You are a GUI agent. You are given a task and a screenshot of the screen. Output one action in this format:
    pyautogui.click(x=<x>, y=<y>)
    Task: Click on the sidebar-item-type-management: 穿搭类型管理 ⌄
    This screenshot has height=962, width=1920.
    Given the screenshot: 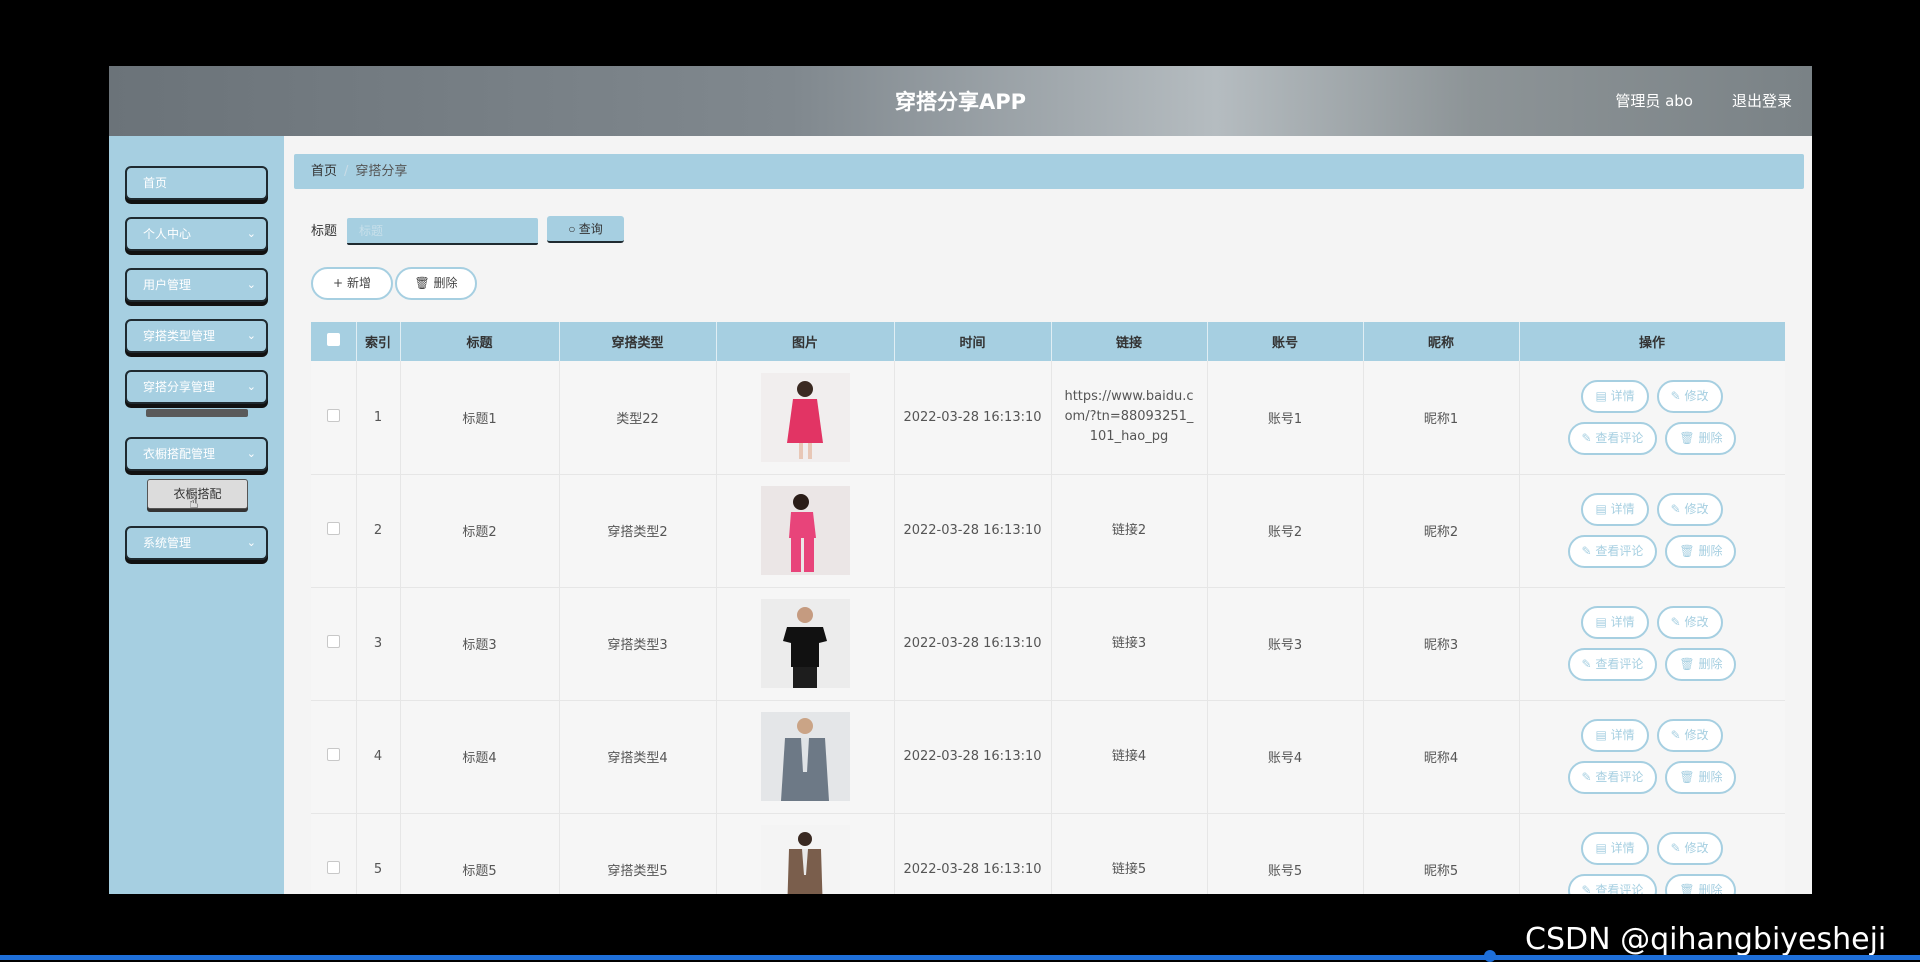 What is the action you would take?
    pyautogui.click(x=196, y=336)
    